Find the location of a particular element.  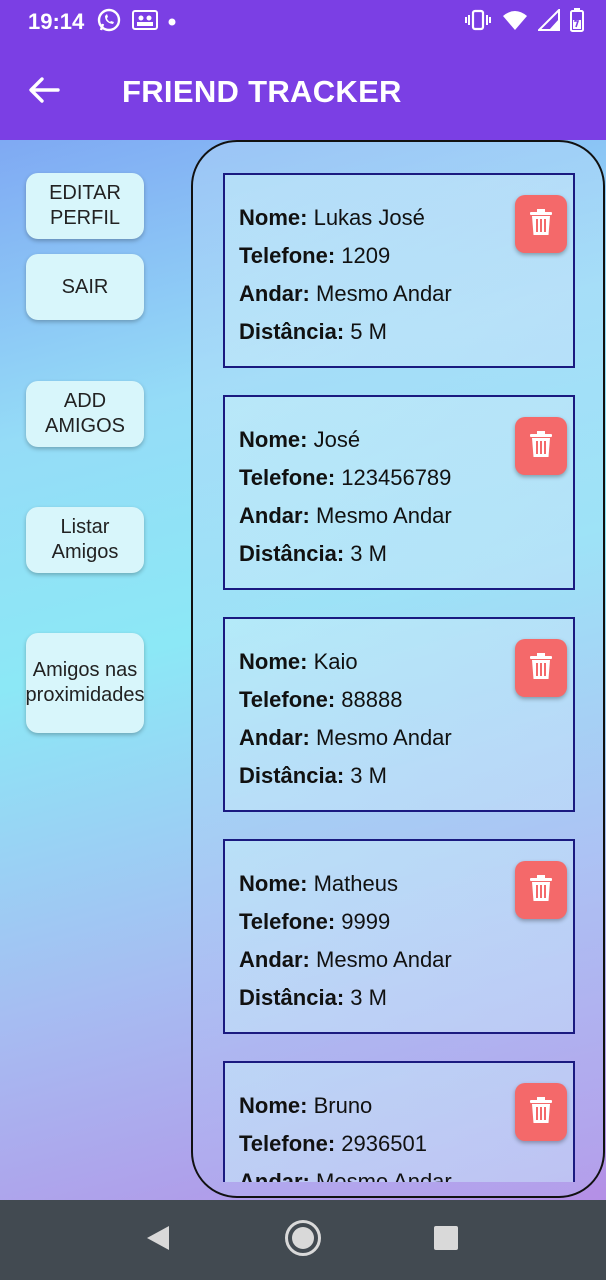

vibrate-icon is located at coordinates (478, 22).